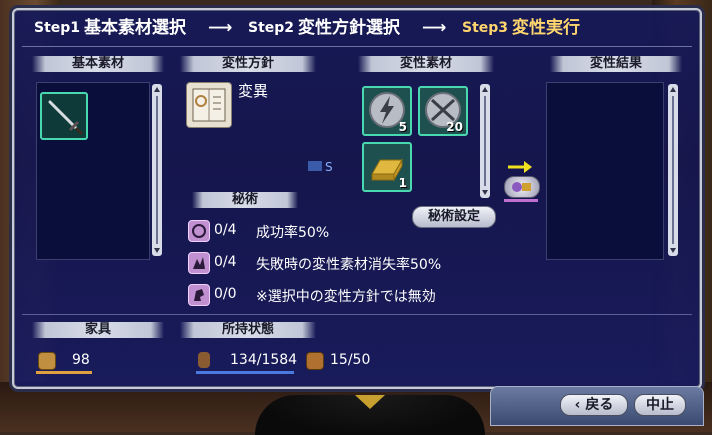  I want to click on dagger-icon, so click(66, 118).